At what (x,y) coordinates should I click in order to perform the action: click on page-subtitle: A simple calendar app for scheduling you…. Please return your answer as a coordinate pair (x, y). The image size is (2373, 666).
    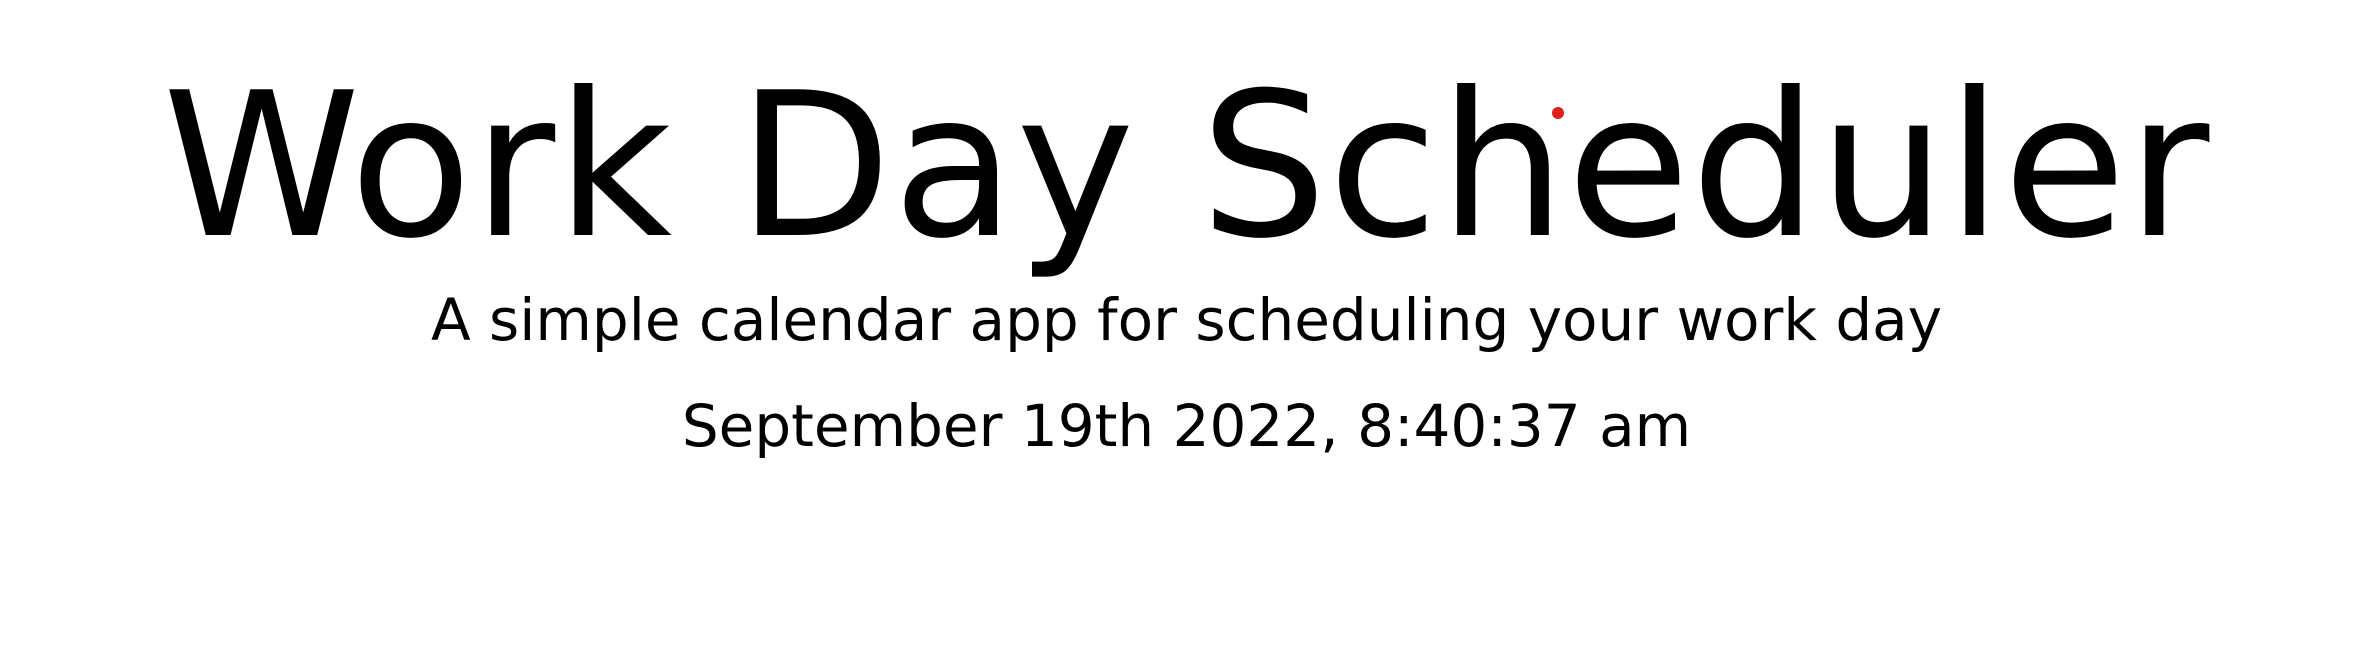
    Looking at the image, I should click on (1186, 320).